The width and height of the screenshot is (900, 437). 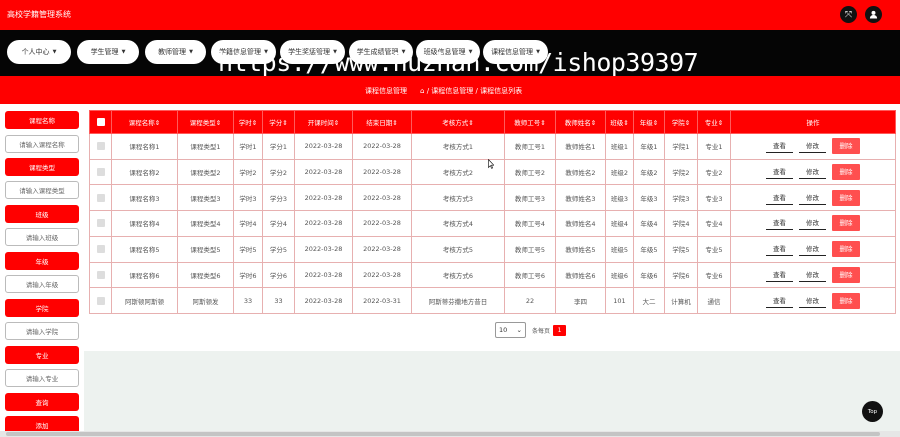 I want to click on column-header: 年级⇕, so click(x=649, y=122).